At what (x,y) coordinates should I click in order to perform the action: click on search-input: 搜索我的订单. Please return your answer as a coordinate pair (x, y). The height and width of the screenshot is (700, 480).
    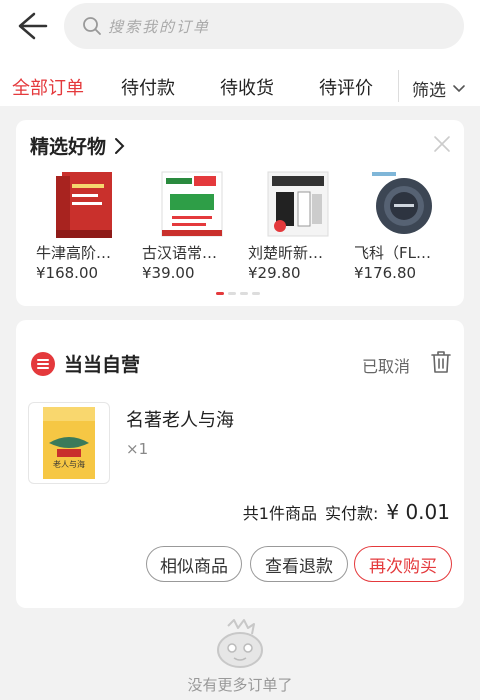
    Looking at the image, I should click on (264, 26).